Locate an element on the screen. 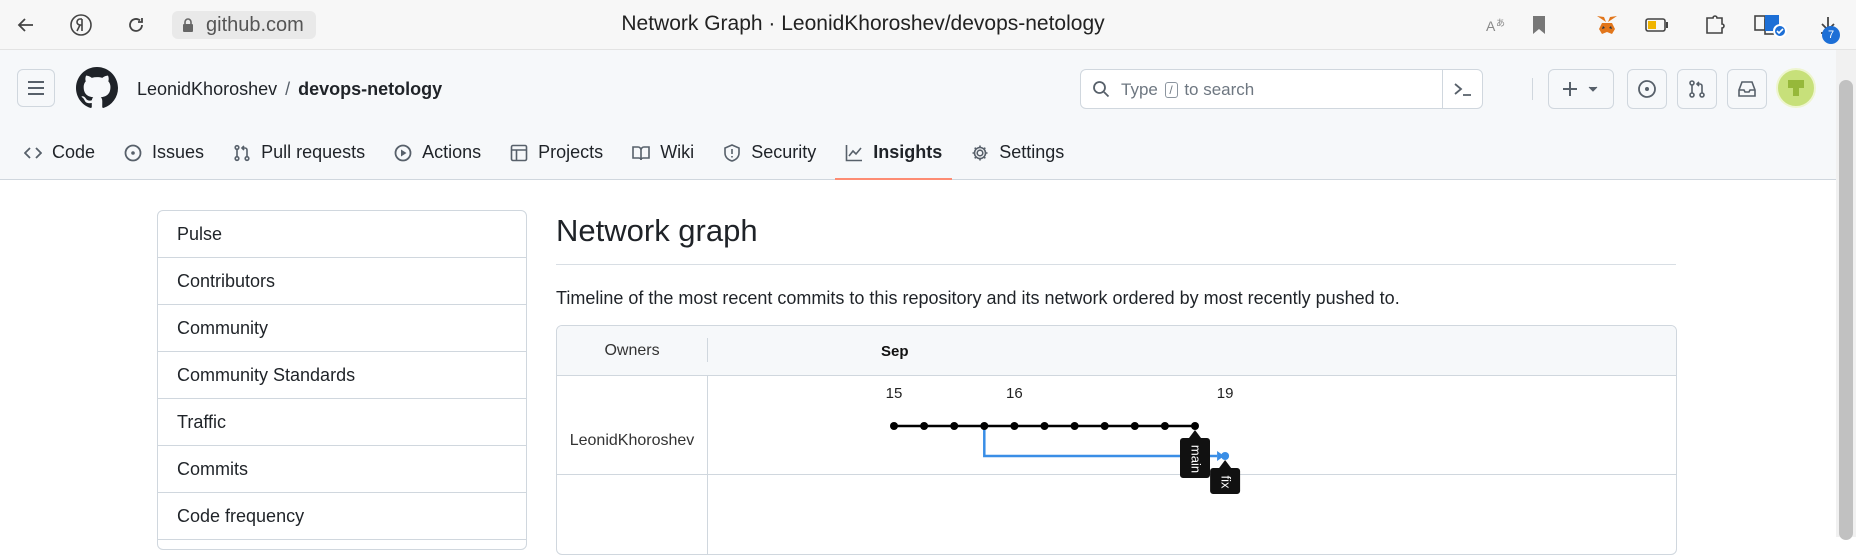 The image size is (1856, 555). bookmark-icon is located at coordinates (1539, 25).